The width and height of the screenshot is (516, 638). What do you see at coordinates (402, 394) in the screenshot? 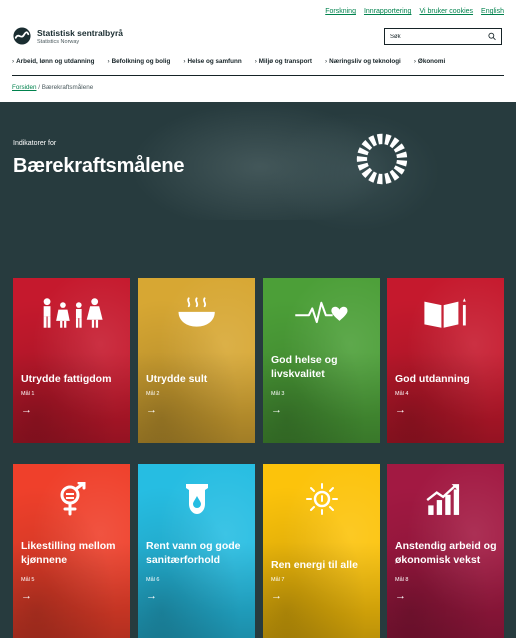
I see `goal-number: Mål 4` at bounding box center [402, 394].